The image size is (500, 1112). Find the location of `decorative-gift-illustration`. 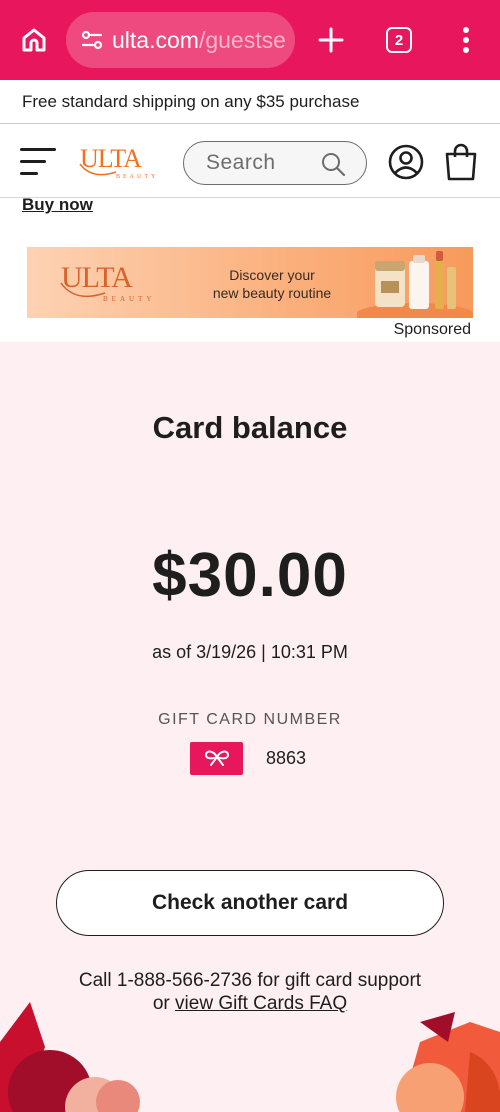

decorative-gift-illustration is located at coordinates (250, 1057).